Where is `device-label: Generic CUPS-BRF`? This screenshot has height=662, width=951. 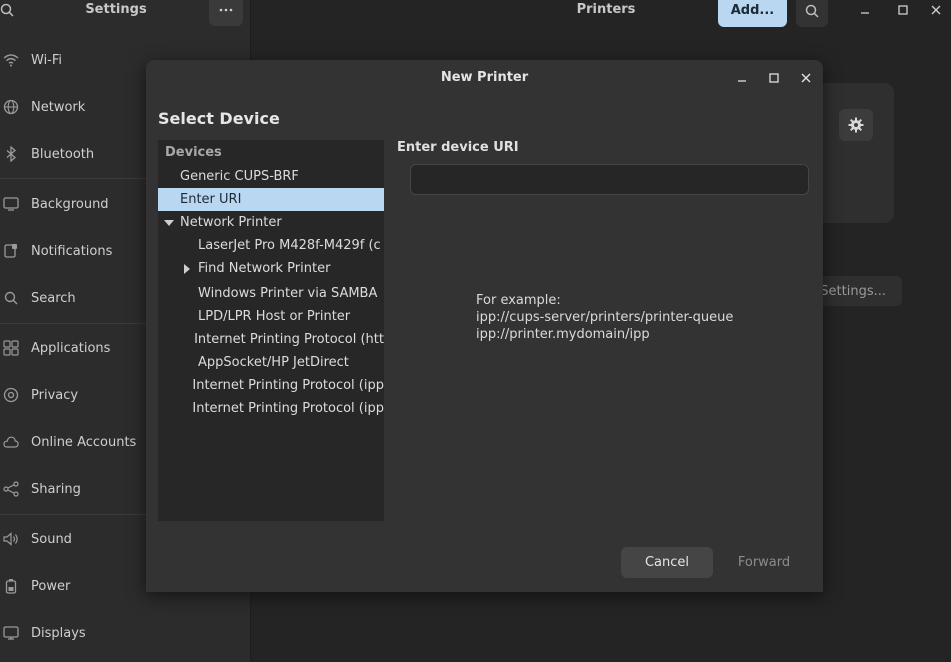 device-label: Generic CUPS-BRF is located at coordinates (239, 176).